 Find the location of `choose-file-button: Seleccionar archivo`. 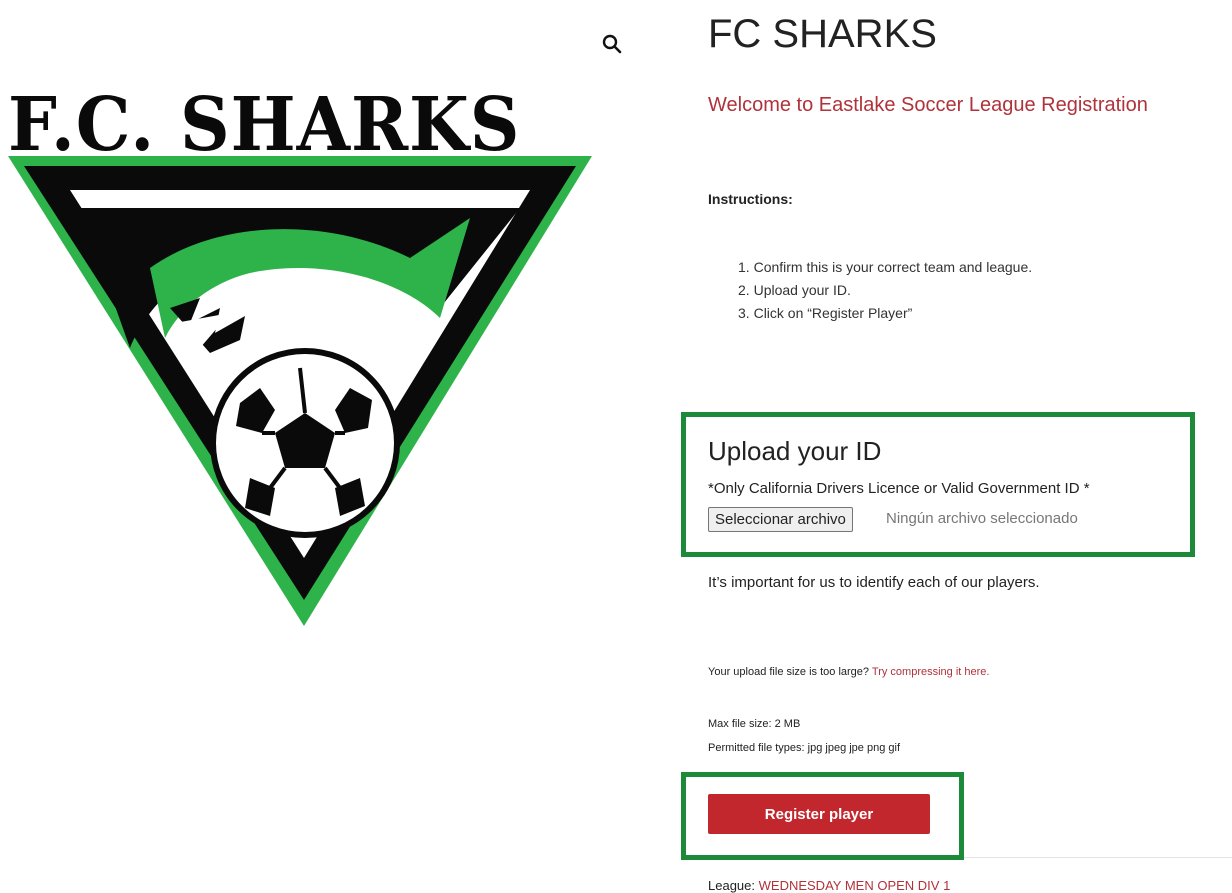

choose-file-button: Seleccionar archivo is located at coordinates (780, 519).